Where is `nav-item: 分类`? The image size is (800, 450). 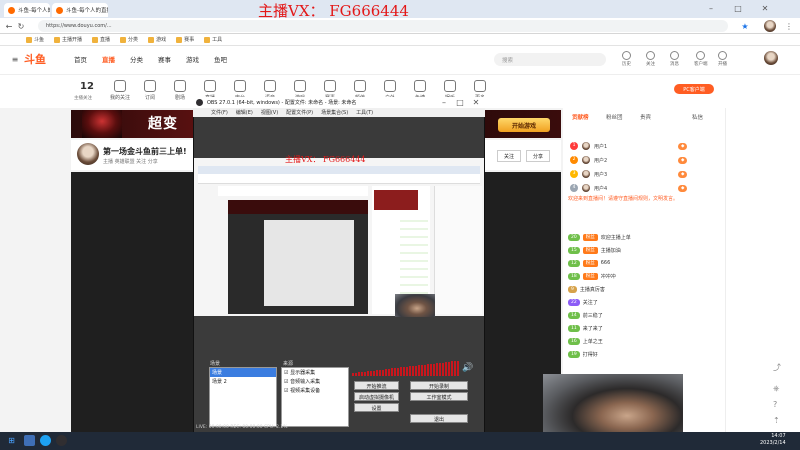 nav-item: 分类 is located at coordinates (136, 59).